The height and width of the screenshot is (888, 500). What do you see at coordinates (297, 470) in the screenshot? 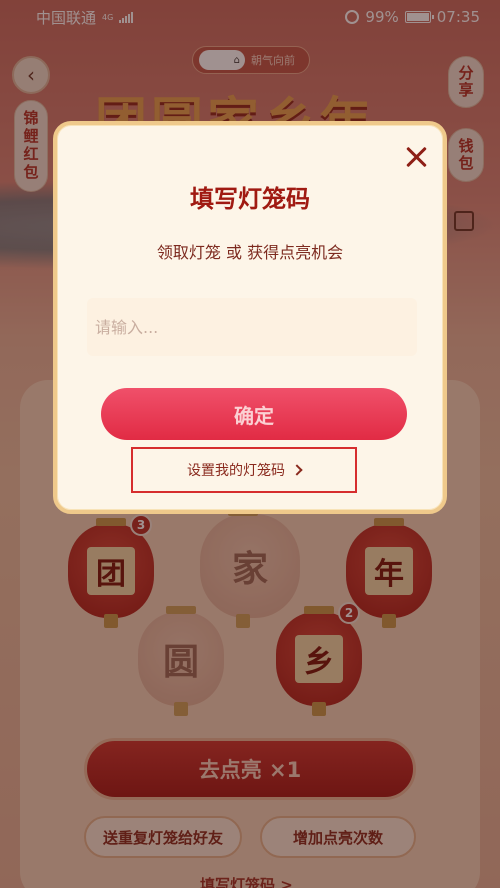
I see `chevron-right-icon` at bounding box center [297, 470].